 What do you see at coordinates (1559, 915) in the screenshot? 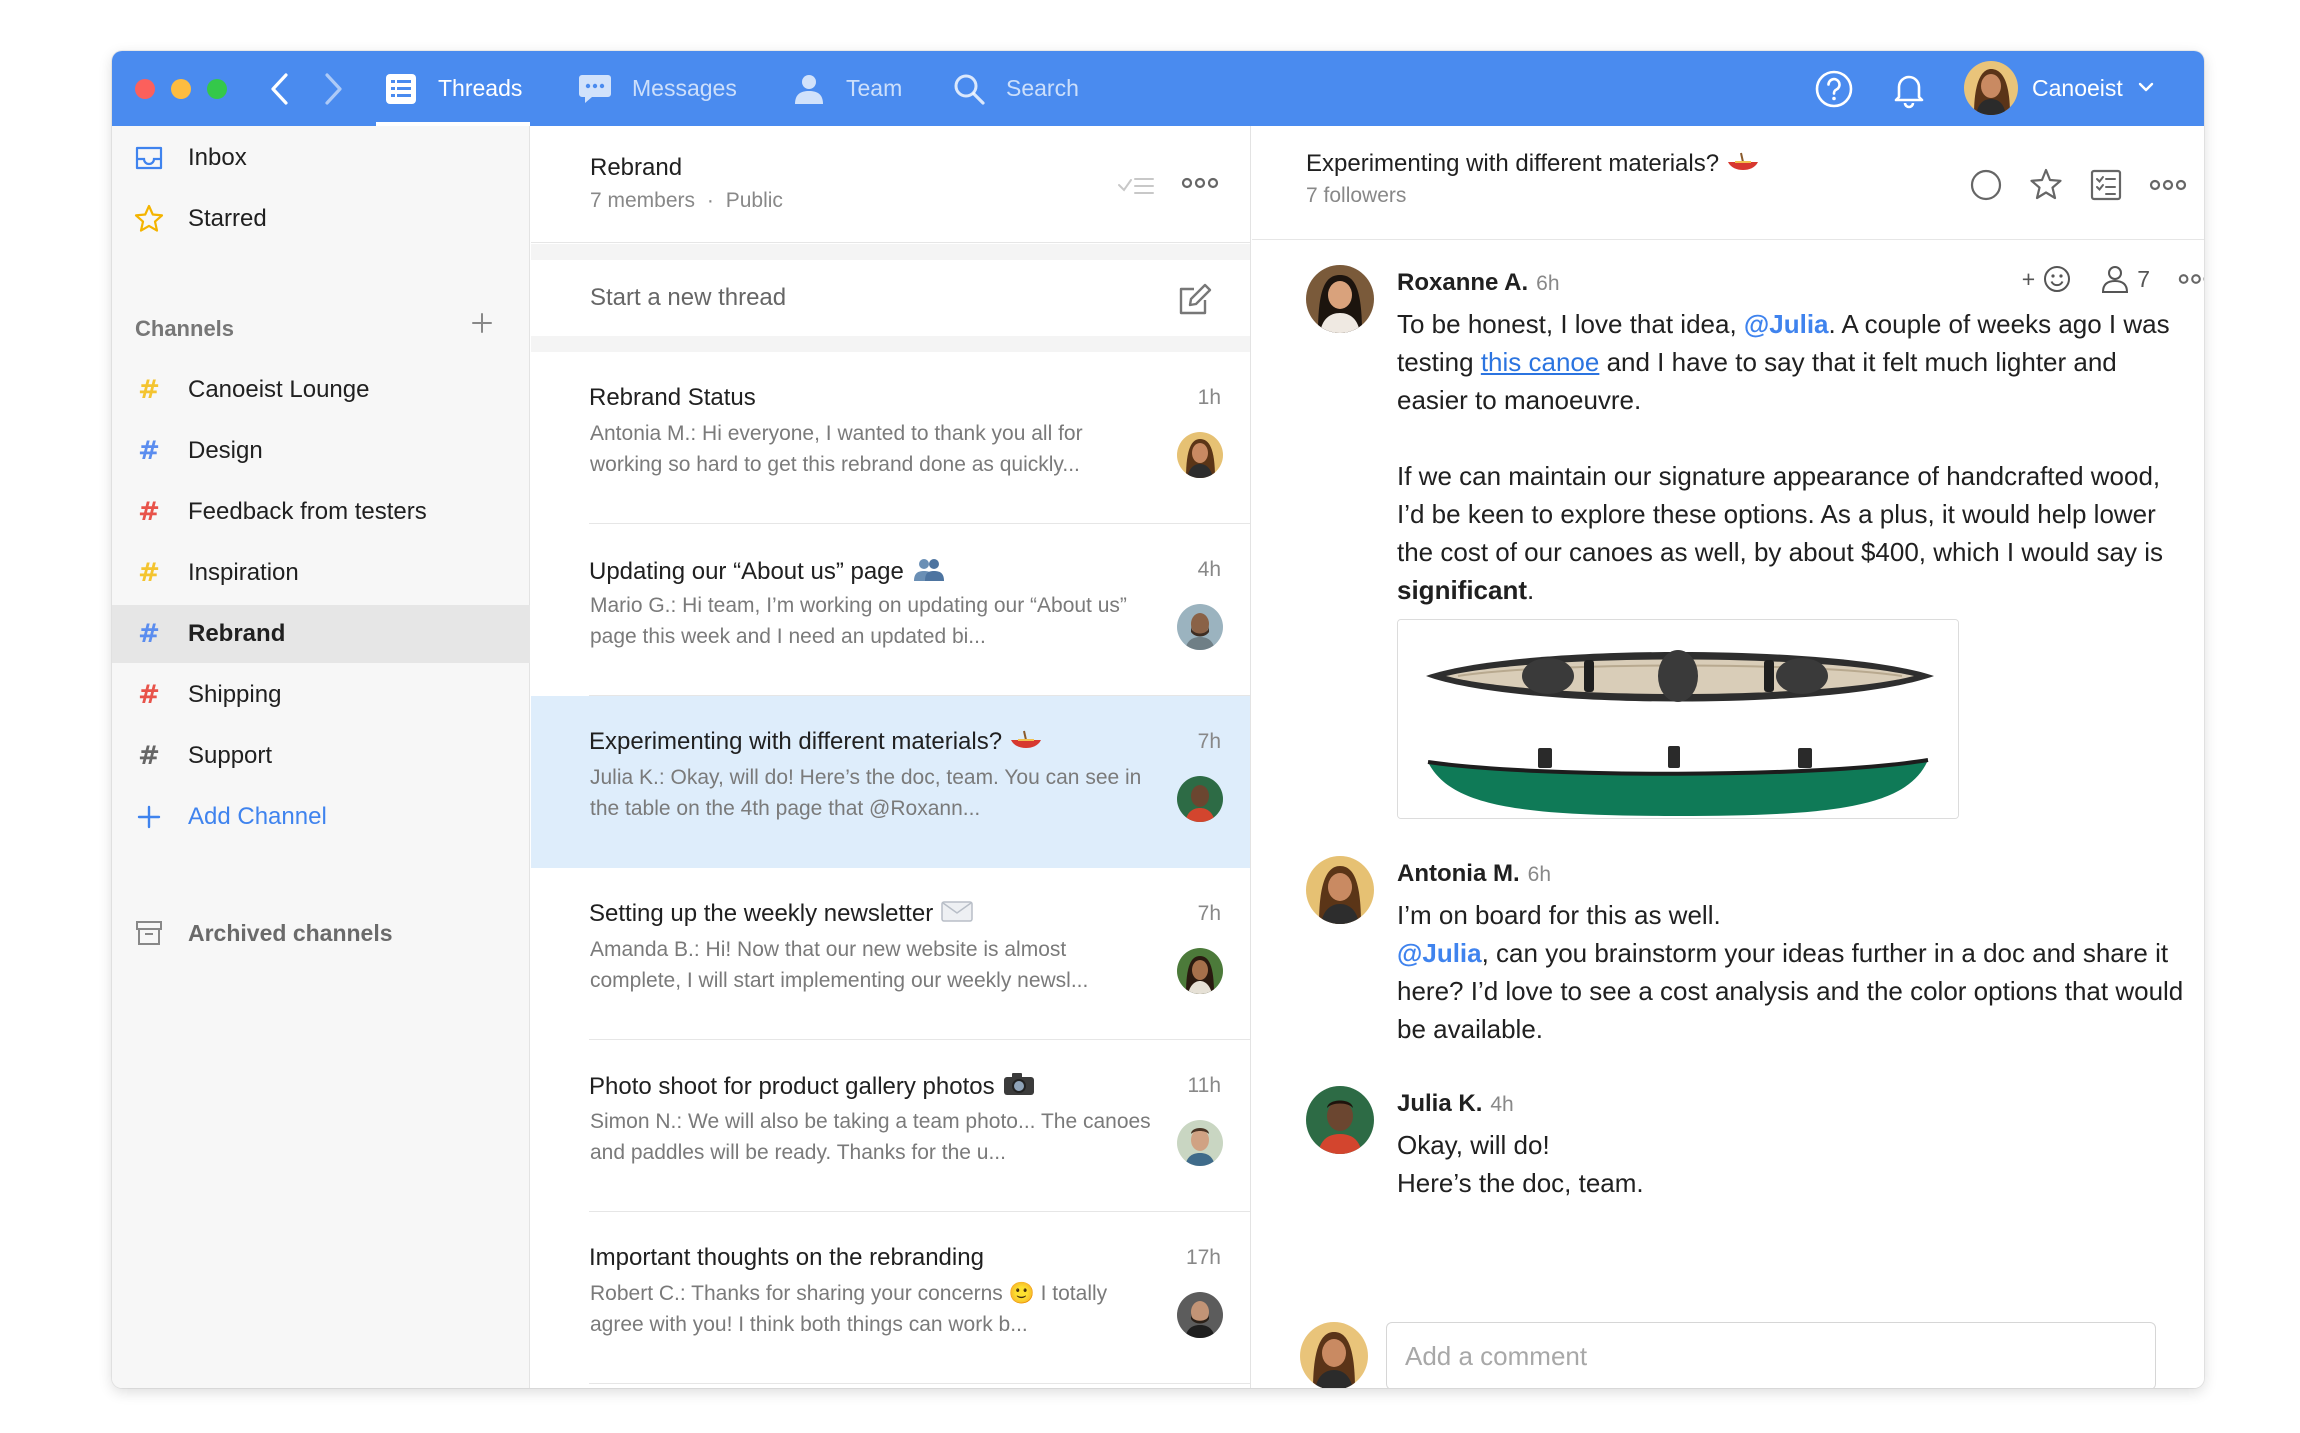
I see `message-text: I’m on board for this as well.` at bounding box center [1559, 915].